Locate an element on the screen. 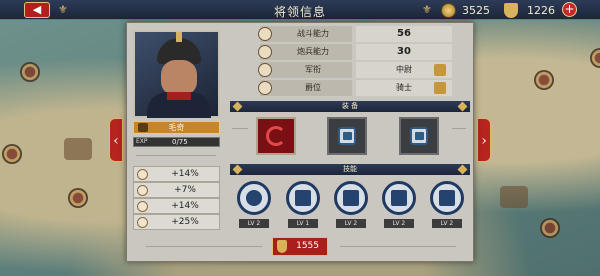 This screenshot has width=600, height=276. bonus-row: +25% is located at coordinates (176, 222).